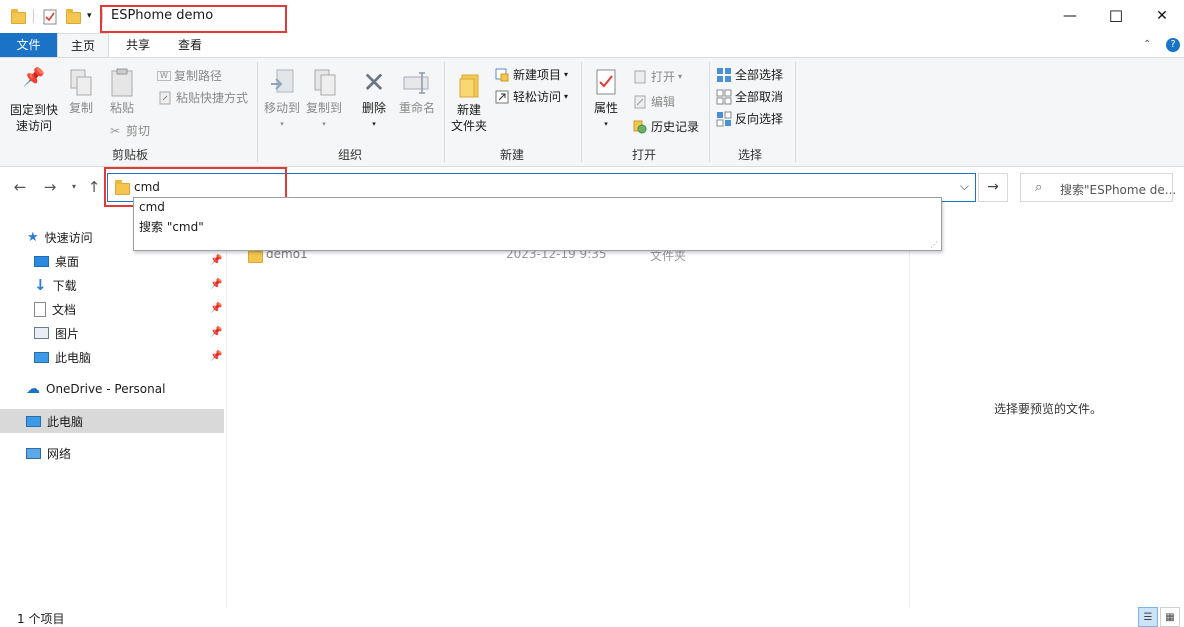  Describe the element at coordinates (198, 76) in the screenshot. I see `copy-path-label: 复制路径` at that location.